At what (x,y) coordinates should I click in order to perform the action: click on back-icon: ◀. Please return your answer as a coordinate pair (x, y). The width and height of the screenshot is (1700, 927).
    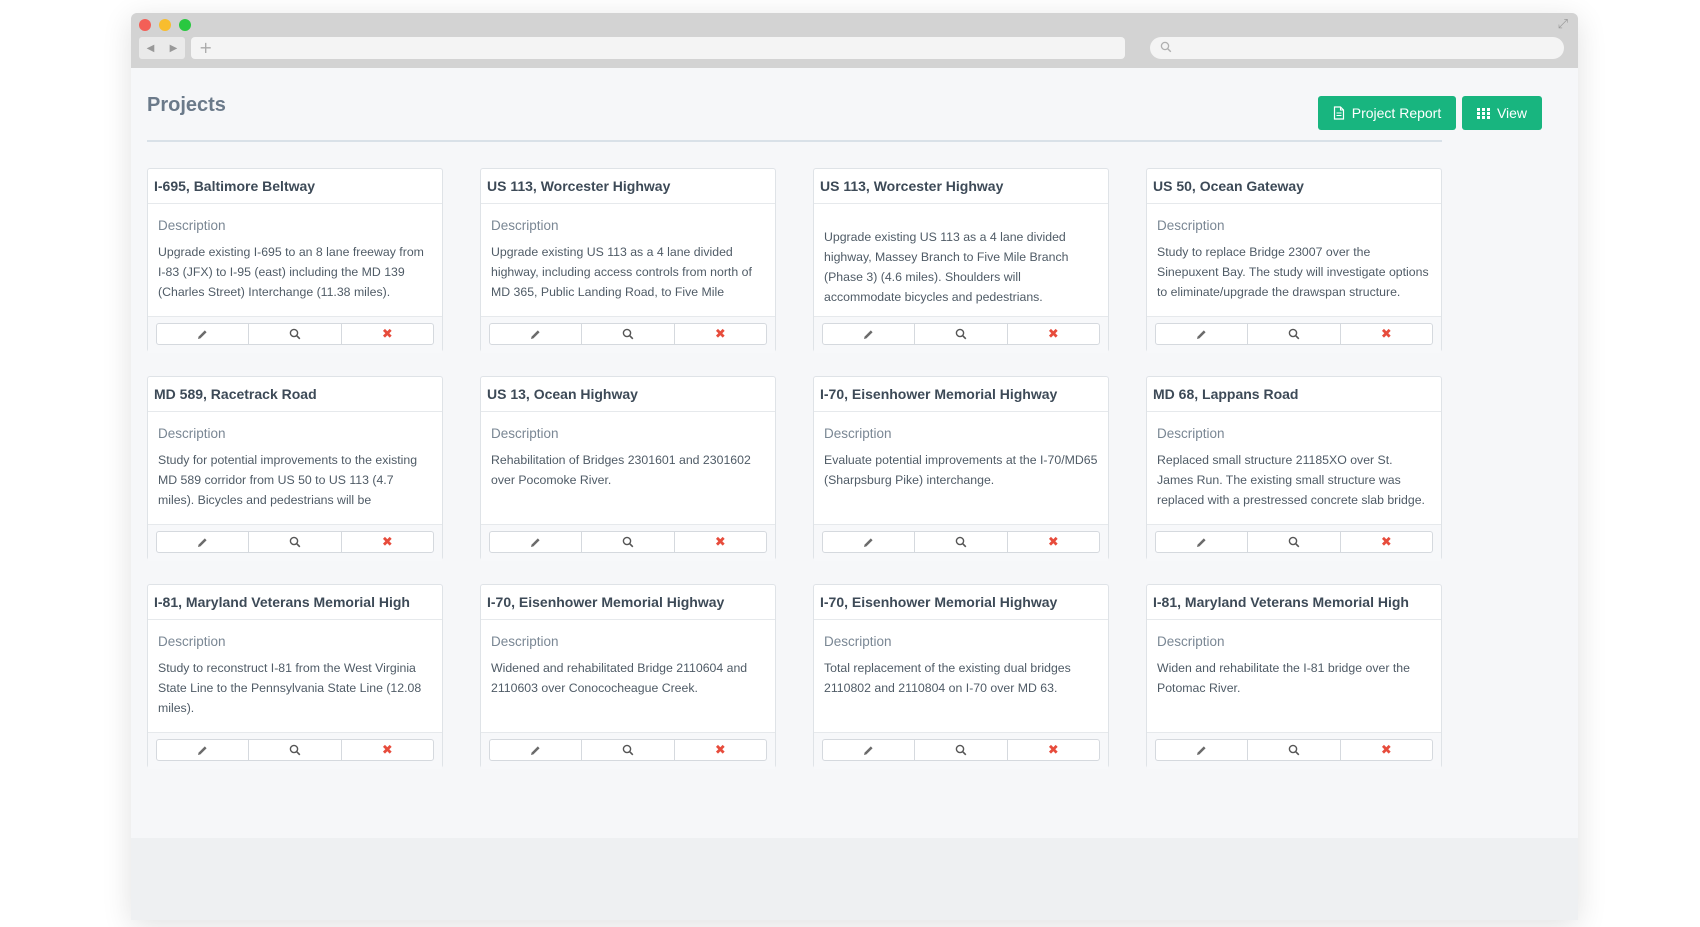
    Looking at the image, I should click on (151, 48).